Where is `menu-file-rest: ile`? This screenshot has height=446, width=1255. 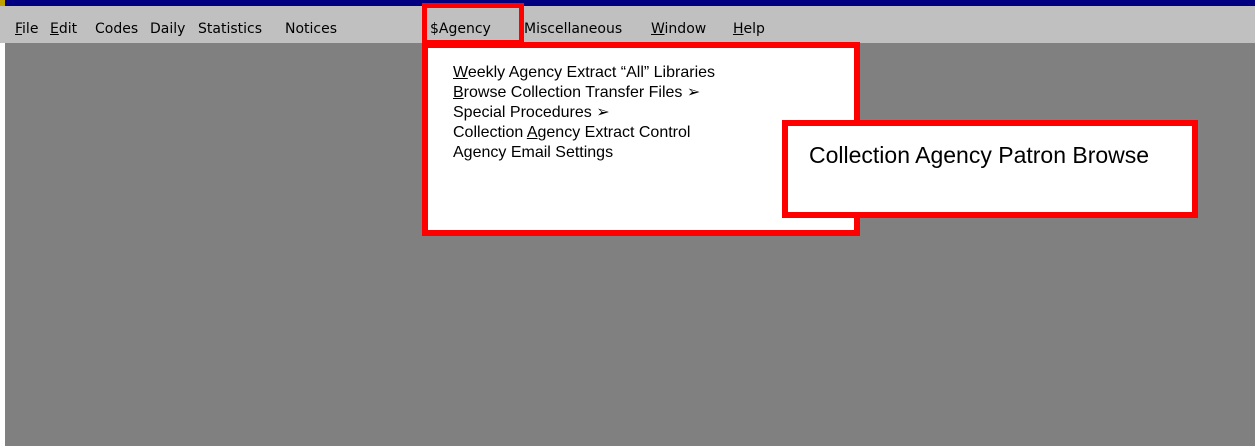
menu-file-rest: ile is located at coordinates (30, 29).